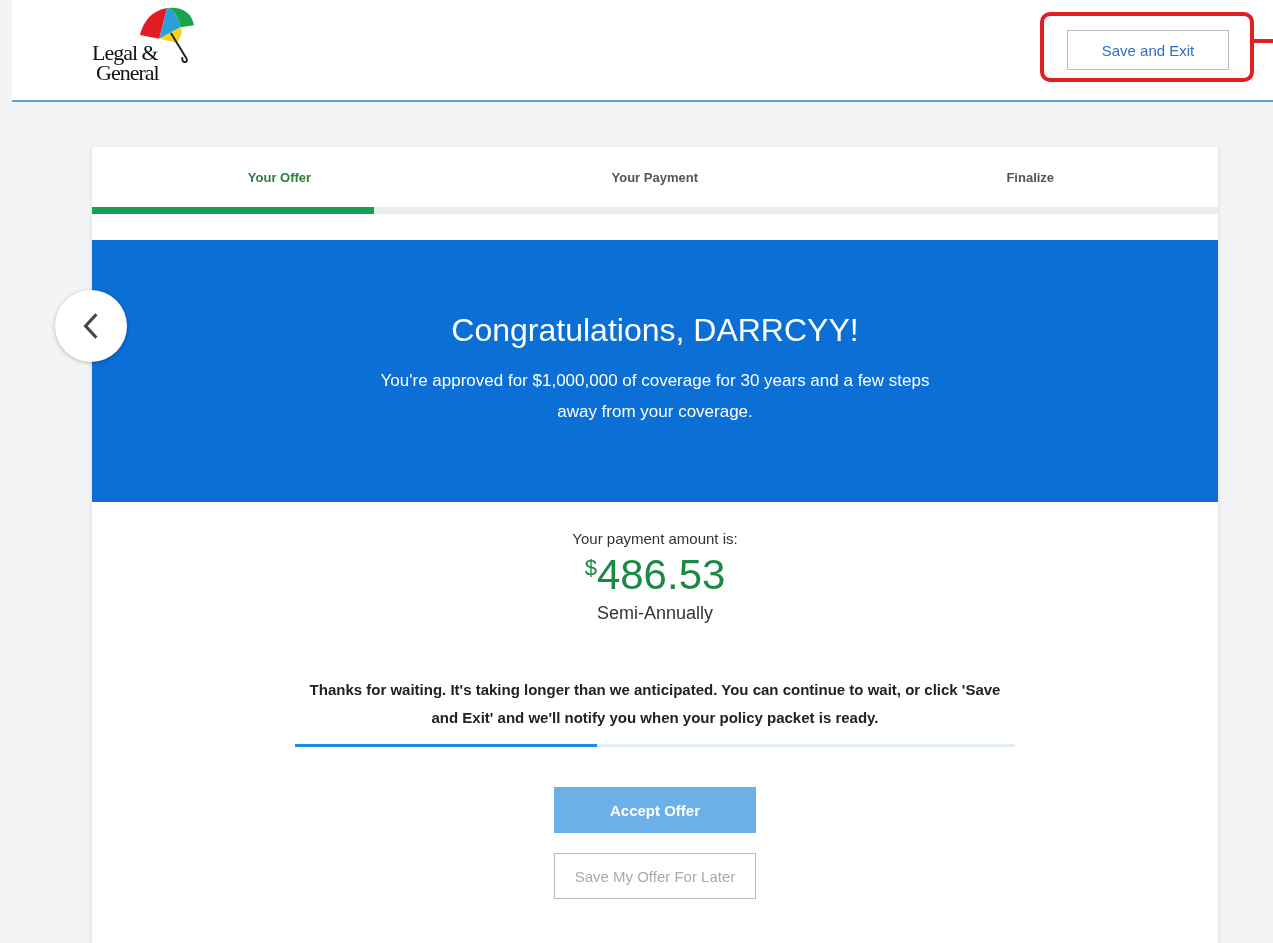 The width and height of the screenshot is (1273, 943). I want to click on step-tab: Your Offer, so click(279, 177).